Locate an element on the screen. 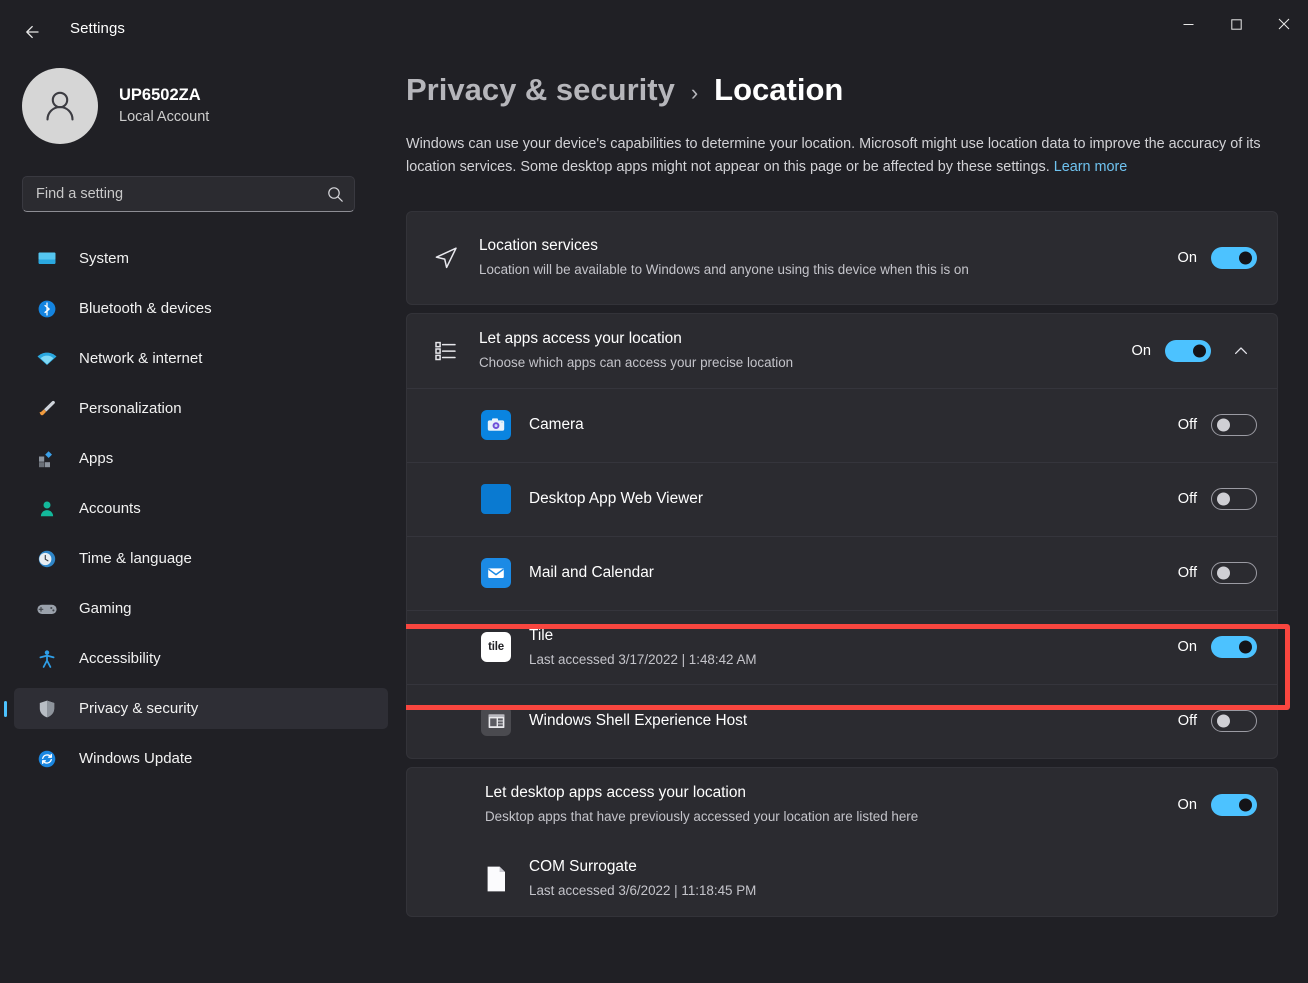 This screenshot has height=983, width=1308. apps-access-toggle is located at coordinates (1188, 350).